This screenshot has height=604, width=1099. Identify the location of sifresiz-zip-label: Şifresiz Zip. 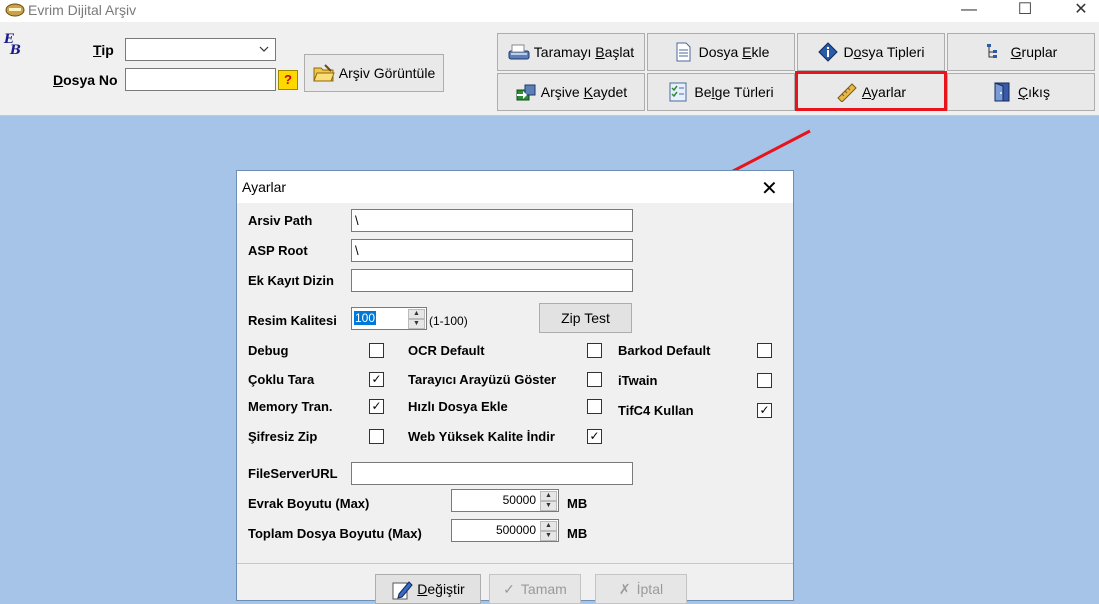
(283, 436).